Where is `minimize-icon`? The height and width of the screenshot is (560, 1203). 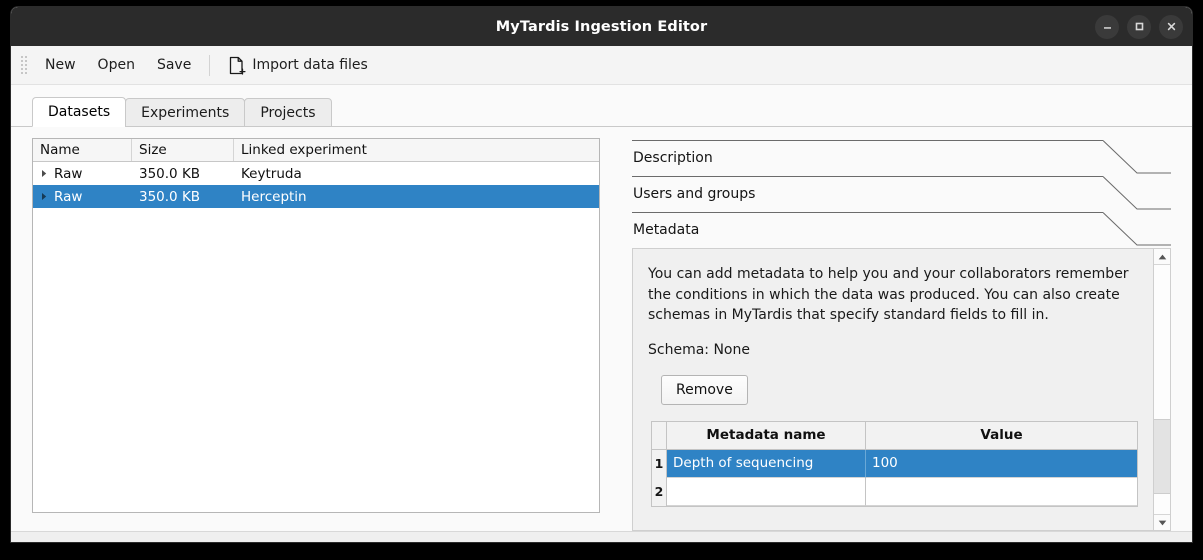
minimize-icon is located at coordinates (1107, 28).